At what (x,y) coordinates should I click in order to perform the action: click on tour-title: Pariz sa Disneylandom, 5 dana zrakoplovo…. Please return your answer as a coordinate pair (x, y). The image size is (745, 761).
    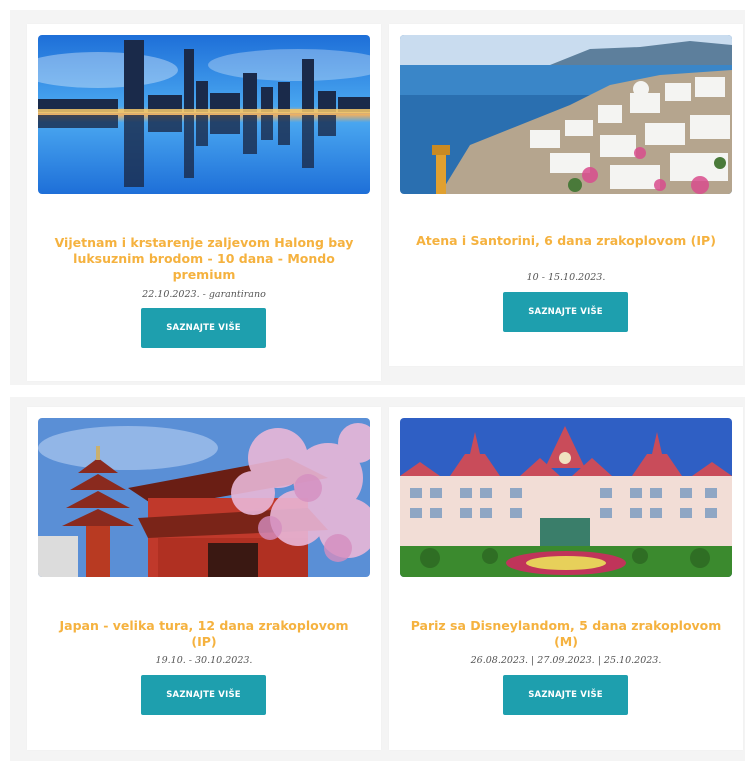
    Looking at the image, I should click on (566, 634).